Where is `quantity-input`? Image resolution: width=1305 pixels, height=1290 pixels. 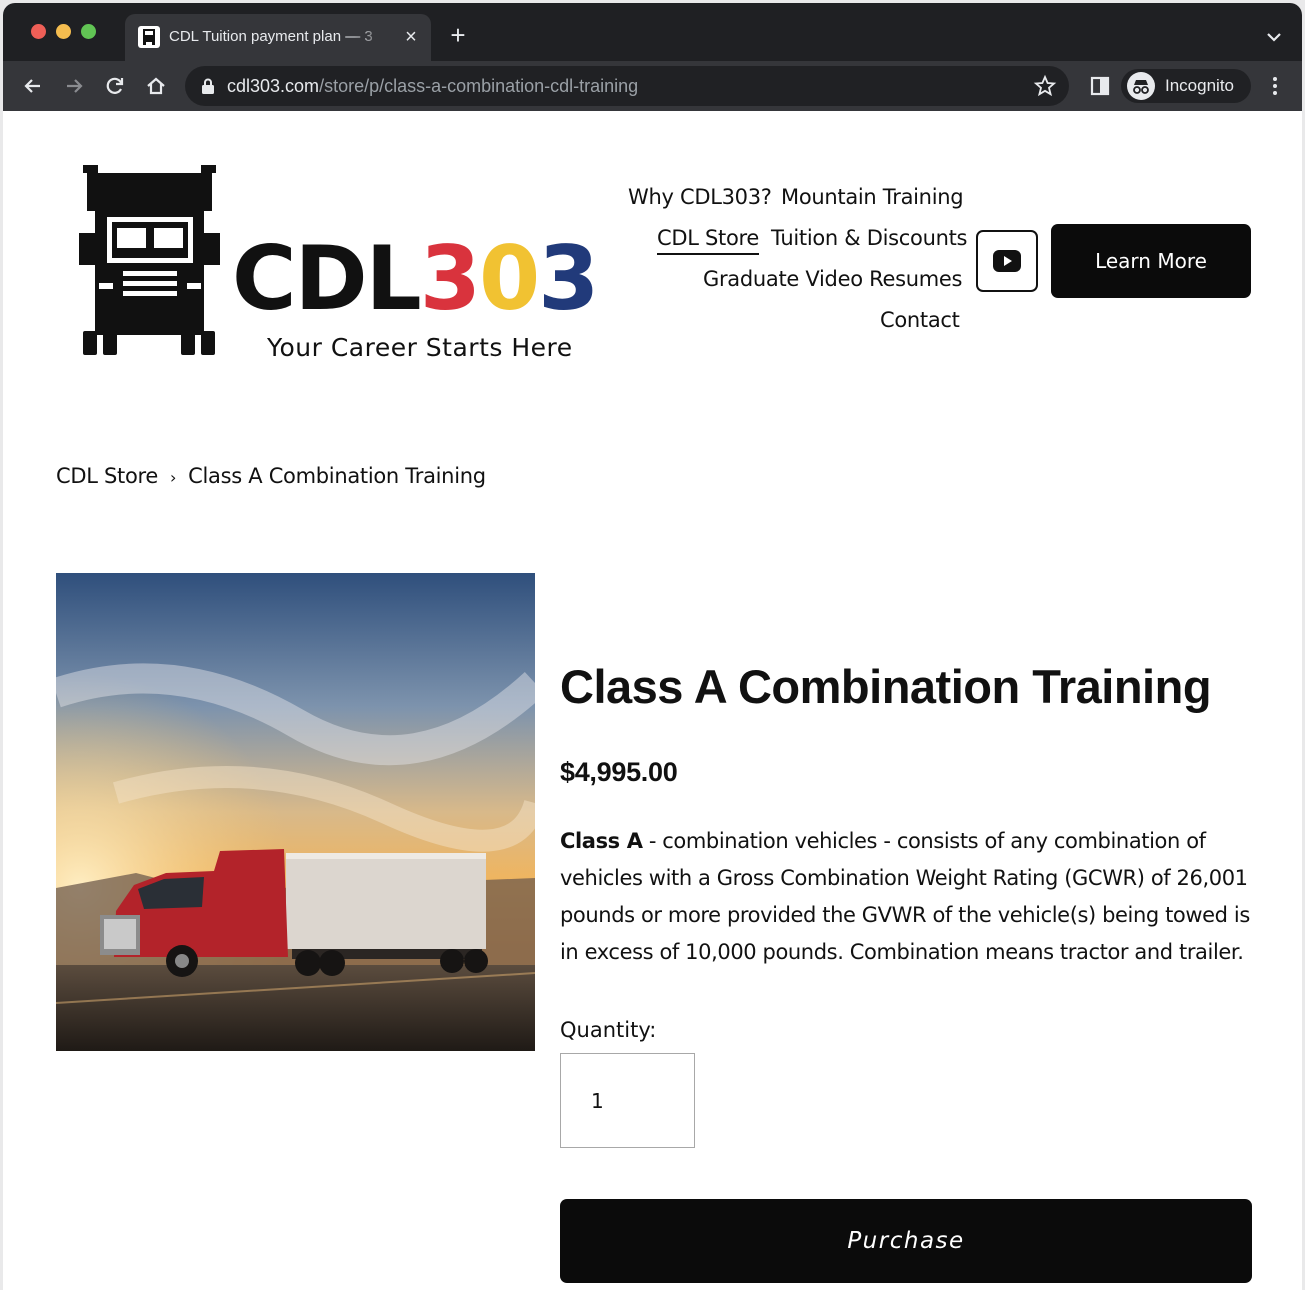 quantity-input is located at coordinates (627, 1100).